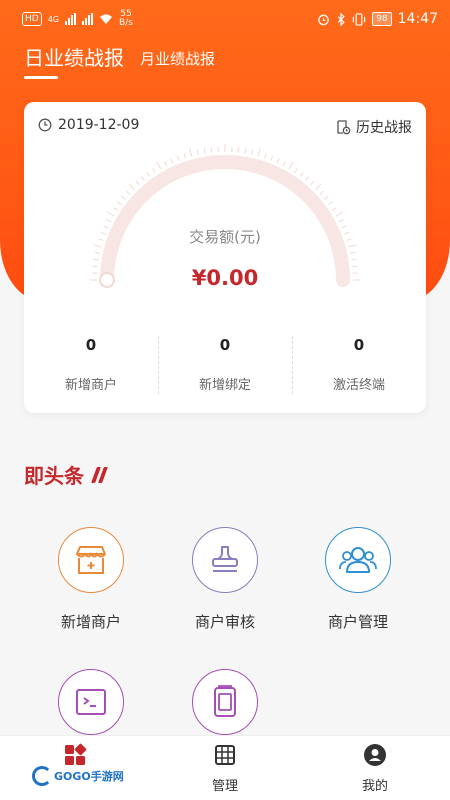 The width and height of the screenshot is (450, 800). I want to click on grid-terminal, so click(91, 702).